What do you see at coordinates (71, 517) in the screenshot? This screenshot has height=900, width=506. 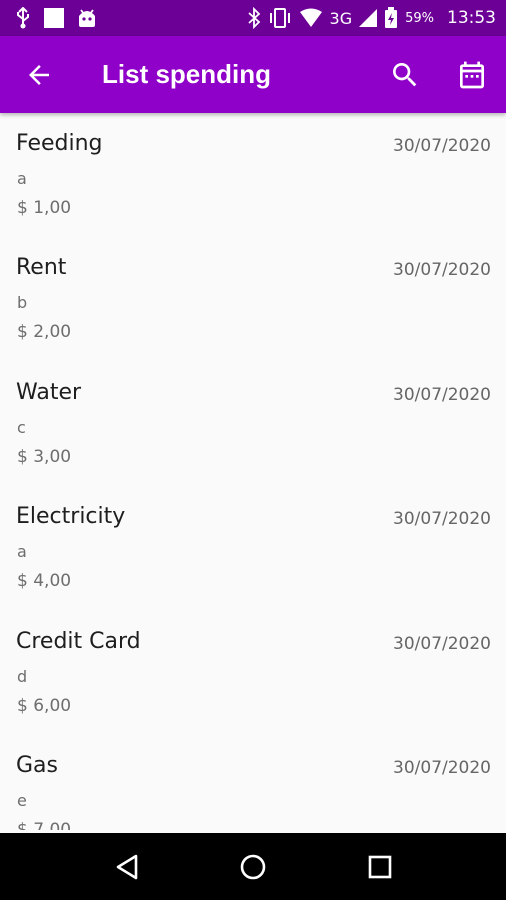 I see `spending-name: Electricity` at bounding box center [71, 517].